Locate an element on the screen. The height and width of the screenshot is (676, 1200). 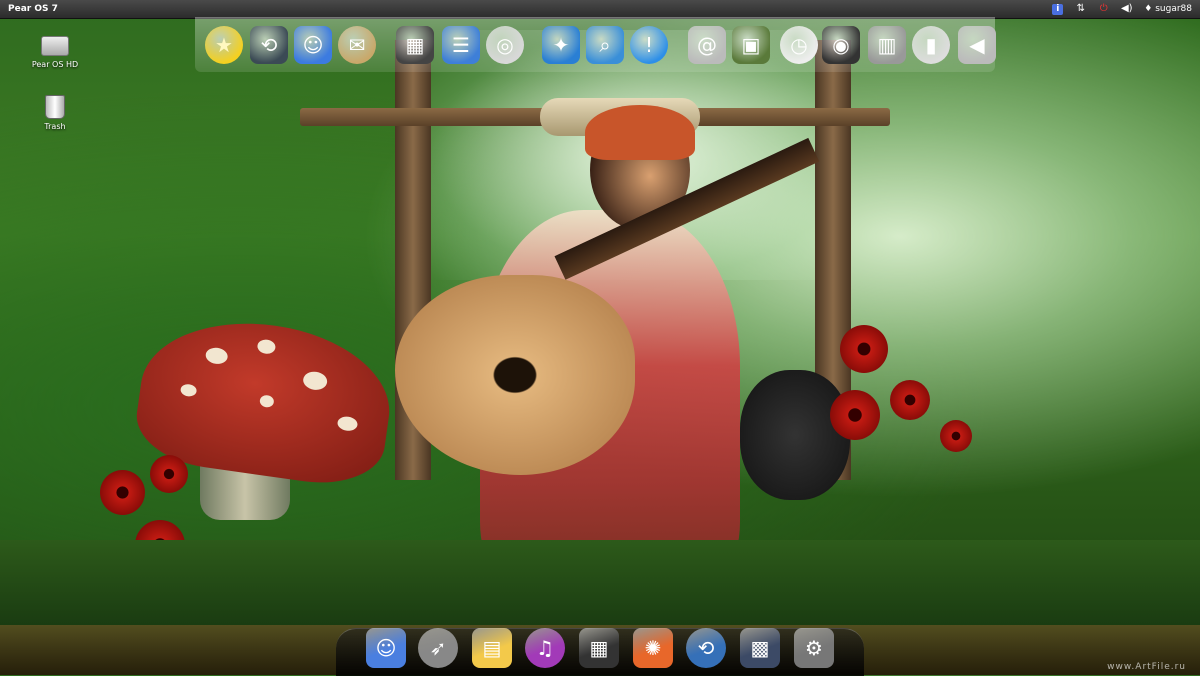
microphone-icon: ▥ is located at coordinates (887, 45).